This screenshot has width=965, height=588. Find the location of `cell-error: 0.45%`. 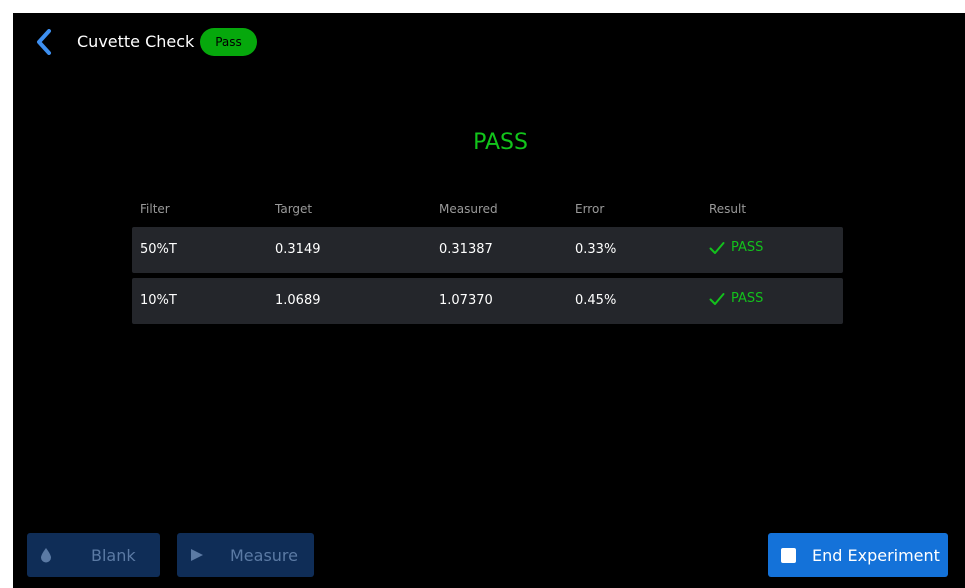

cell-error: 0.45% is located at coordinates (596, 300).